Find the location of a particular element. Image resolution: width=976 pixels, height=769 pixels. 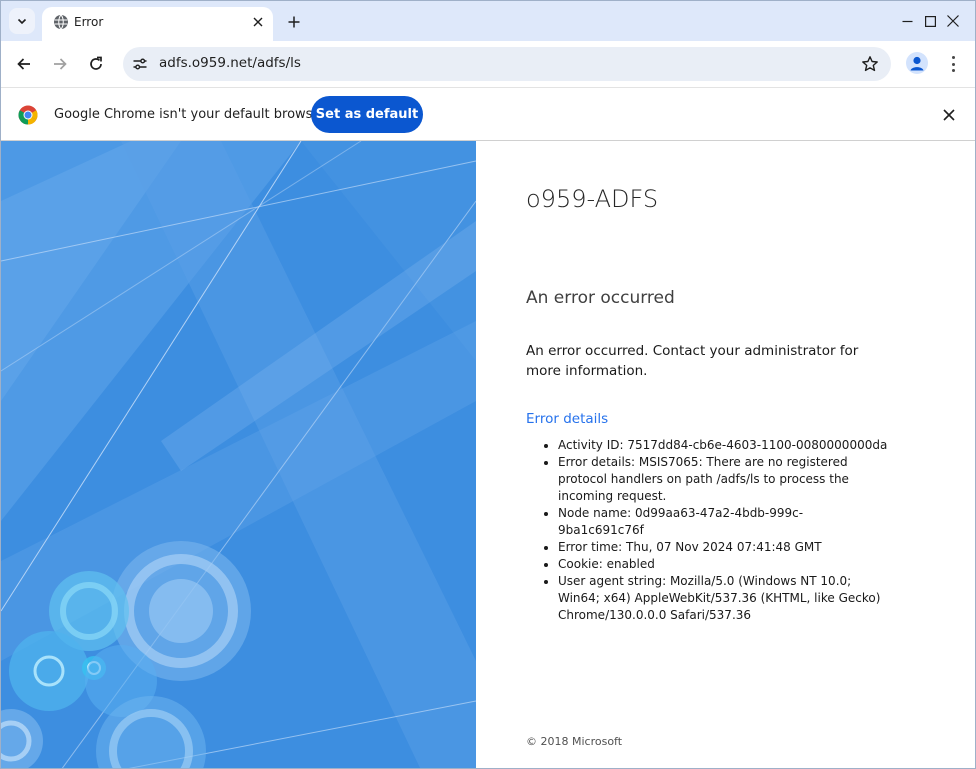

tune-icon is located at coordinates (140, 64).